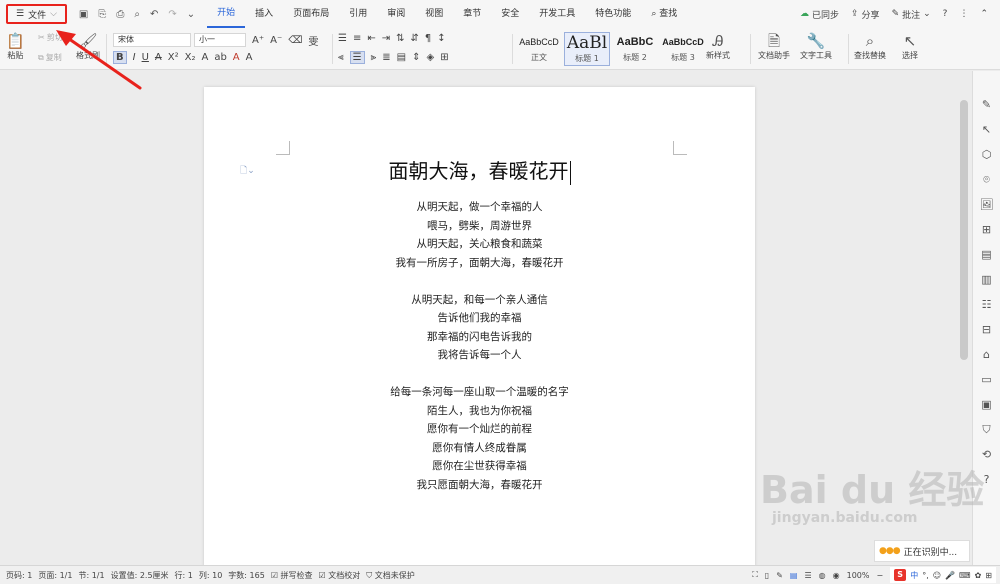 This screenshot has height=584, width=1000. I want to click on poem-line: 告诉他们我的幸福, so click(479, 318).